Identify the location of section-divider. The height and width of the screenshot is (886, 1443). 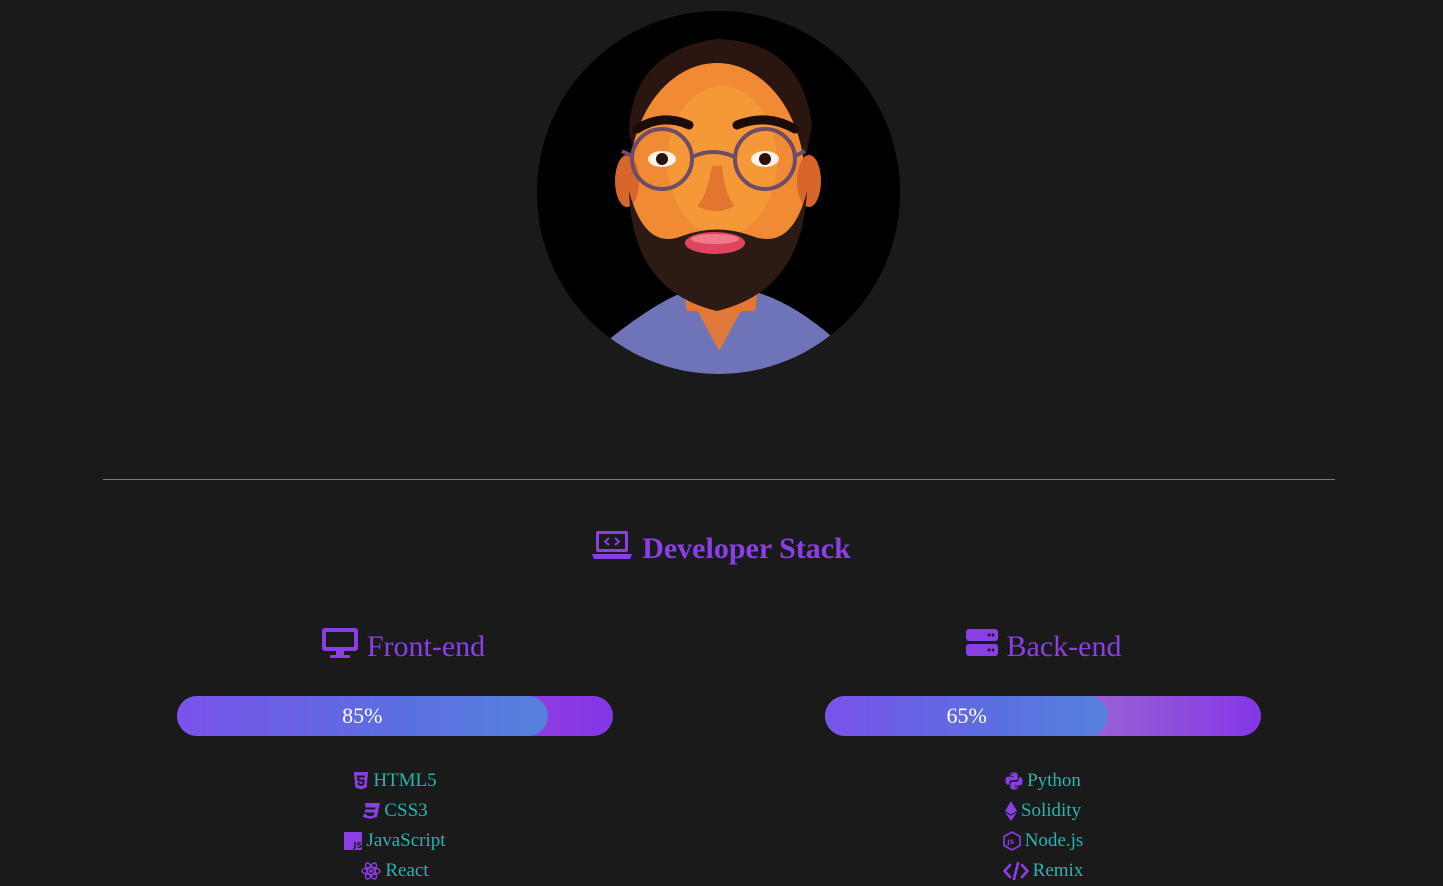
(719, 479).